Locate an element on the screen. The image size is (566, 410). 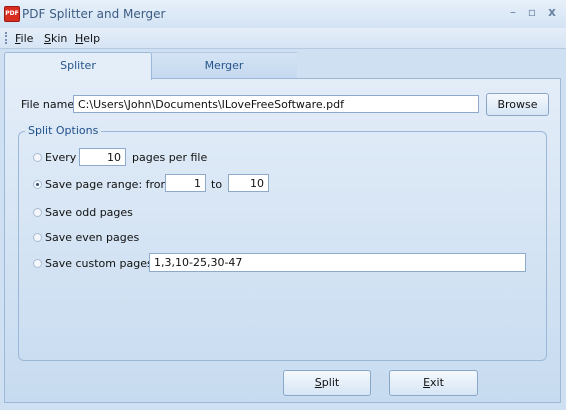
menu-skin: Skin is located at coordinates (55, 38).